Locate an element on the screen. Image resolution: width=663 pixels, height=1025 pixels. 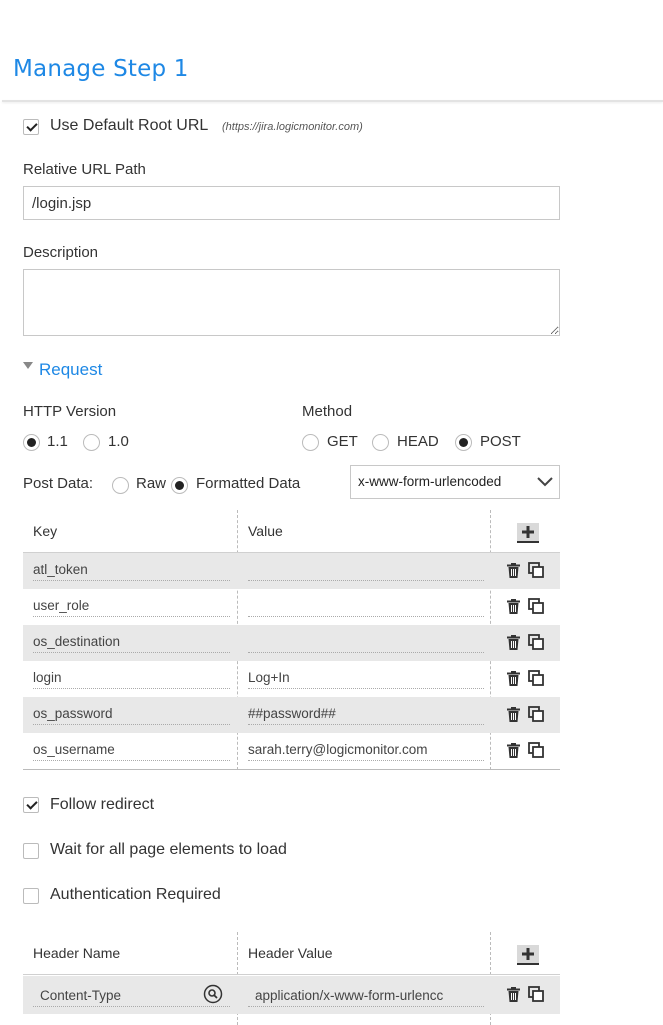
add-param-button is located at coordinates (528, 533).